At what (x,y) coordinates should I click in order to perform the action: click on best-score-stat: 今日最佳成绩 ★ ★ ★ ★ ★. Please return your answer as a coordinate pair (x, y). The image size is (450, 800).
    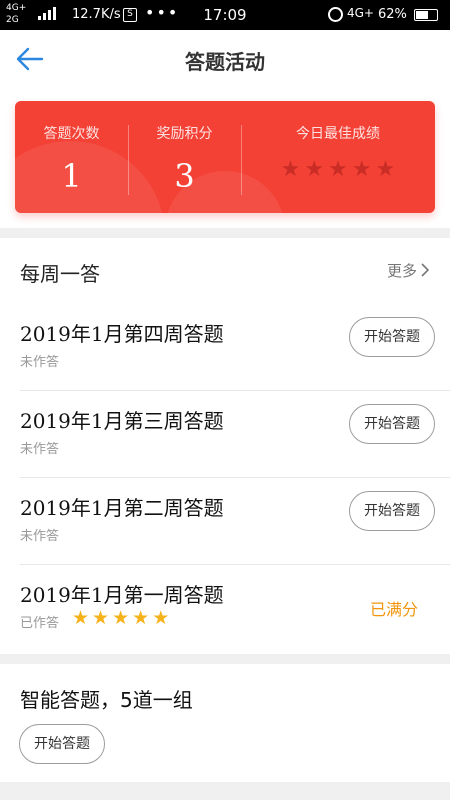
    Looking at the image, I should click on (338, 157).